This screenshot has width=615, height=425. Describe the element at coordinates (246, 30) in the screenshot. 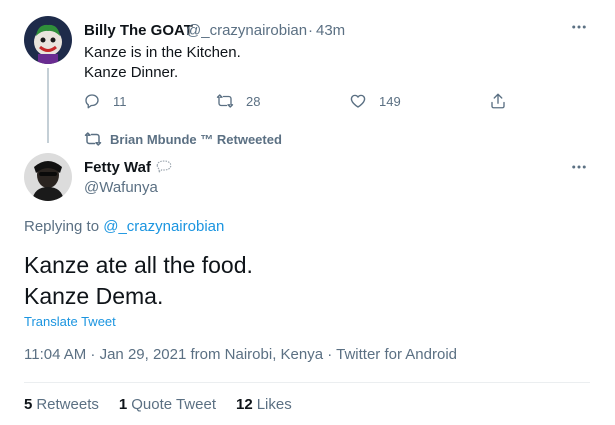

I see `parent-handle: @_crazynairobian` at that location.